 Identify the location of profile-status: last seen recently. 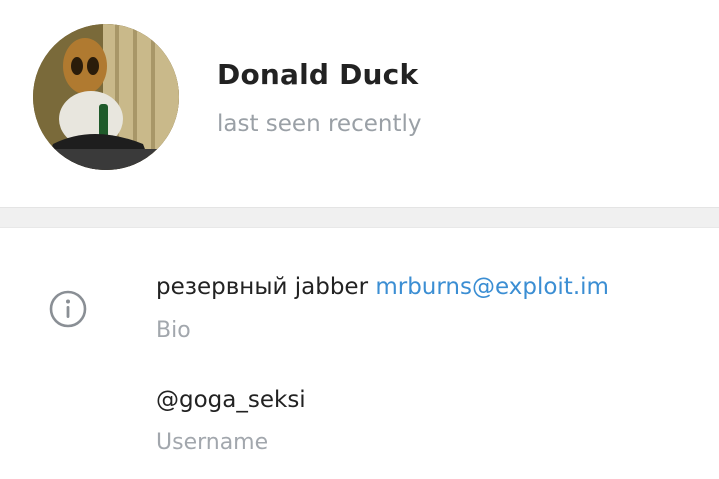
(319, 124).